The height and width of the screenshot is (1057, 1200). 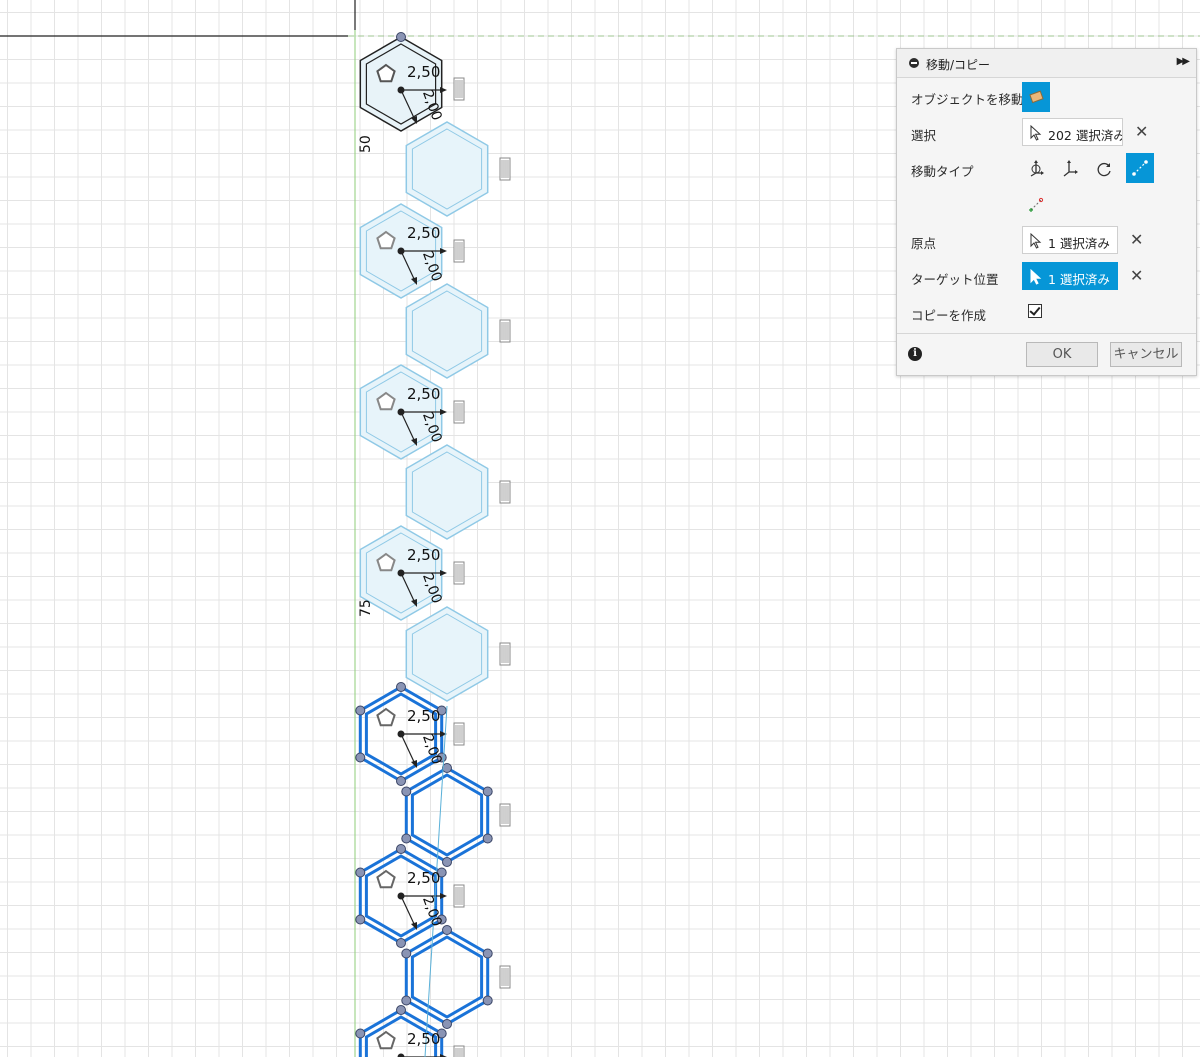 I want to click on translate-button, so click(x=1070, y=169).